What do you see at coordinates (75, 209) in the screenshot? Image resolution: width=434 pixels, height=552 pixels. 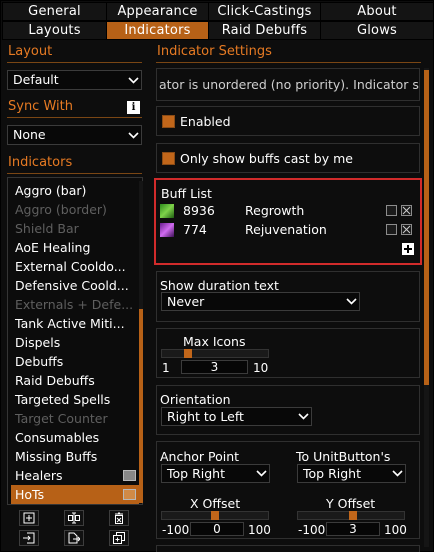 I see `list-item: Aggro (border)` at bounding box center [75, 209].